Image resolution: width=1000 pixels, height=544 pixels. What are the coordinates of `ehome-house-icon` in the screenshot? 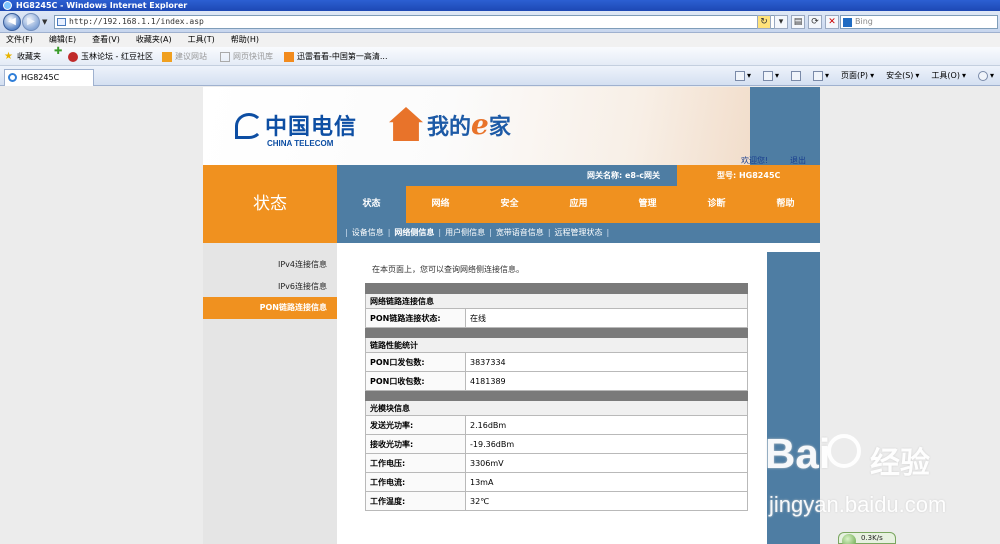 It's located at (406, 124).